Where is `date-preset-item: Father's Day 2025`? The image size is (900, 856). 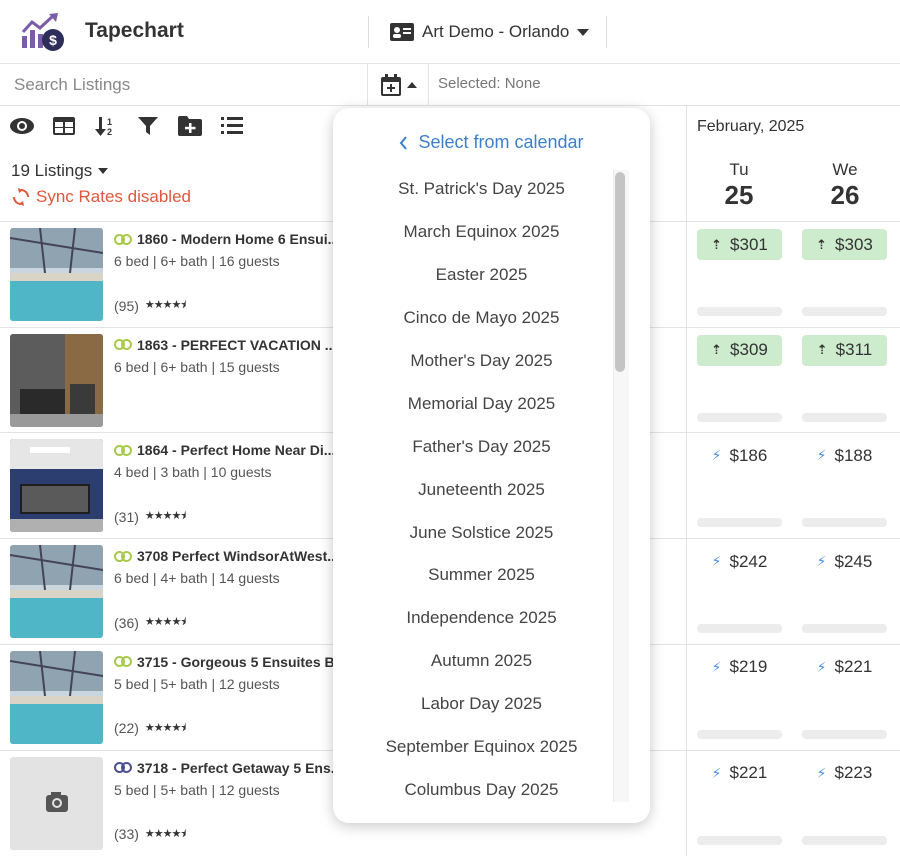
date-preset-item: Father's Day 2025 is located at coordinates (481, 446).